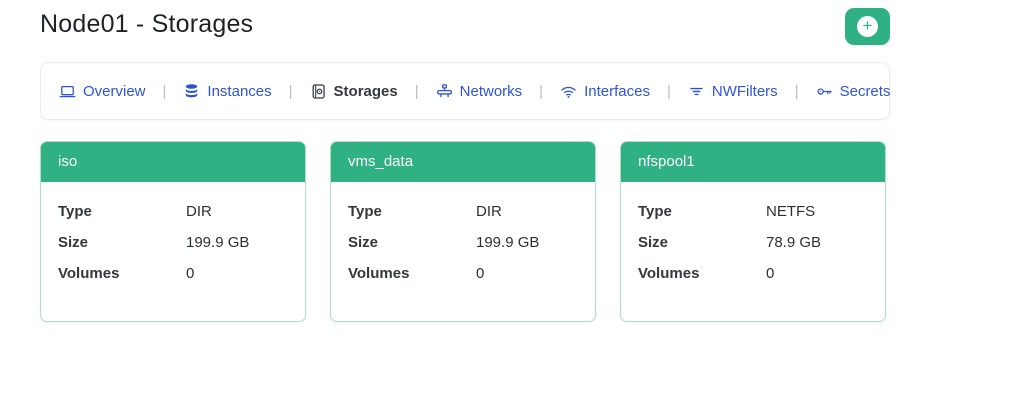  Describe the element at coordinates (465, 22) in the screenshot. I see `page-header: Node01 - Storages +` at that location.